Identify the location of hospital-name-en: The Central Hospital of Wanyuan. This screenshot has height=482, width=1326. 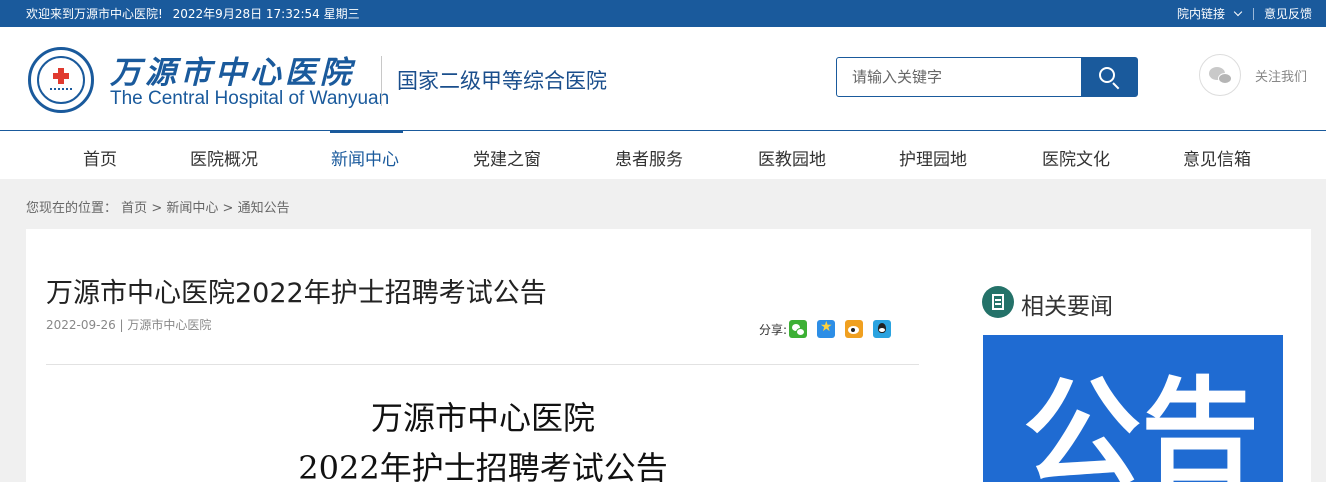
(249, 99).